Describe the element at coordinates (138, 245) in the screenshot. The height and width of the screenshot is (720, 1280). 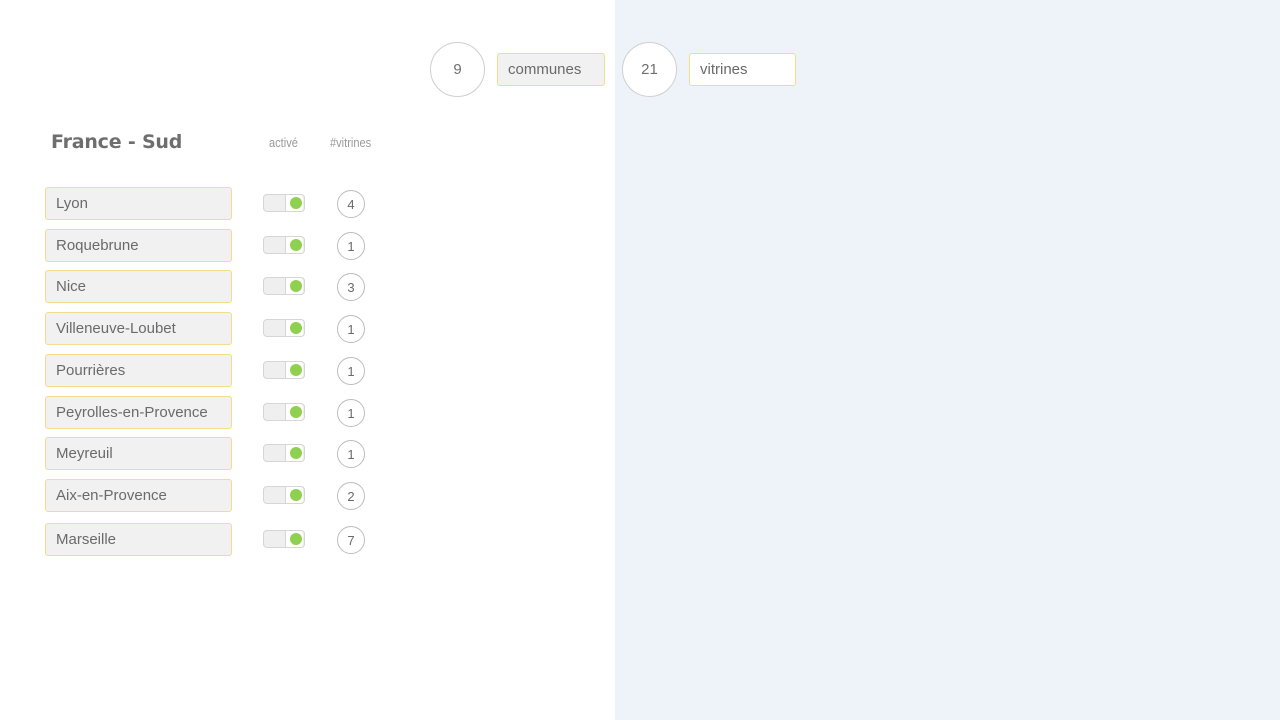
I see `commune-name-field: Roquebrune` at that location.